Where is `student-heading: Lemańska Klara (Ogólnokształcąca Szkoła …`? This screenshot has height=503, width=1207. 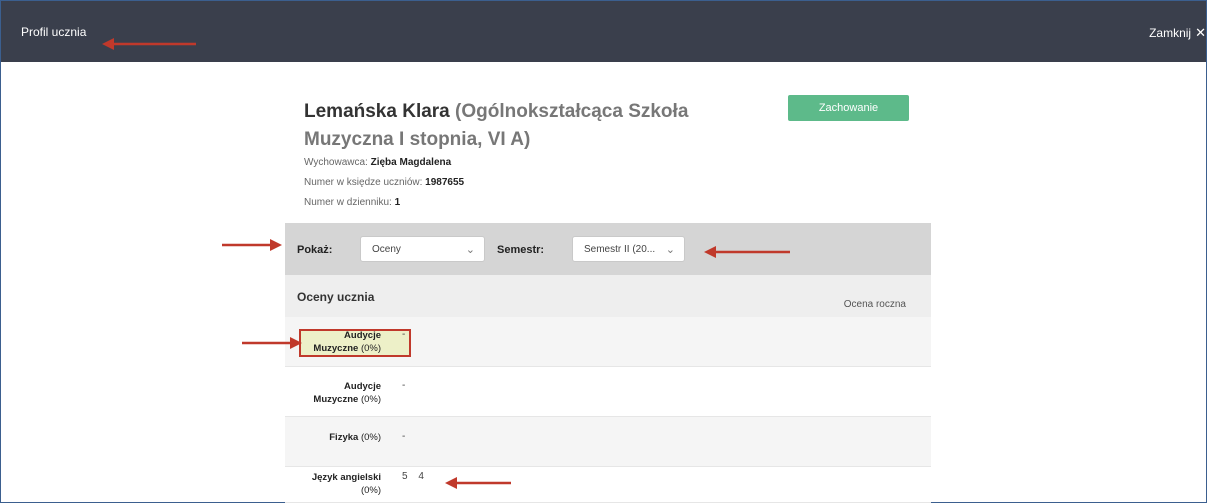 student-heading: Lemańska Klara (Ogólnokształcąca Szkoła … is located at coordinates (519, 126).